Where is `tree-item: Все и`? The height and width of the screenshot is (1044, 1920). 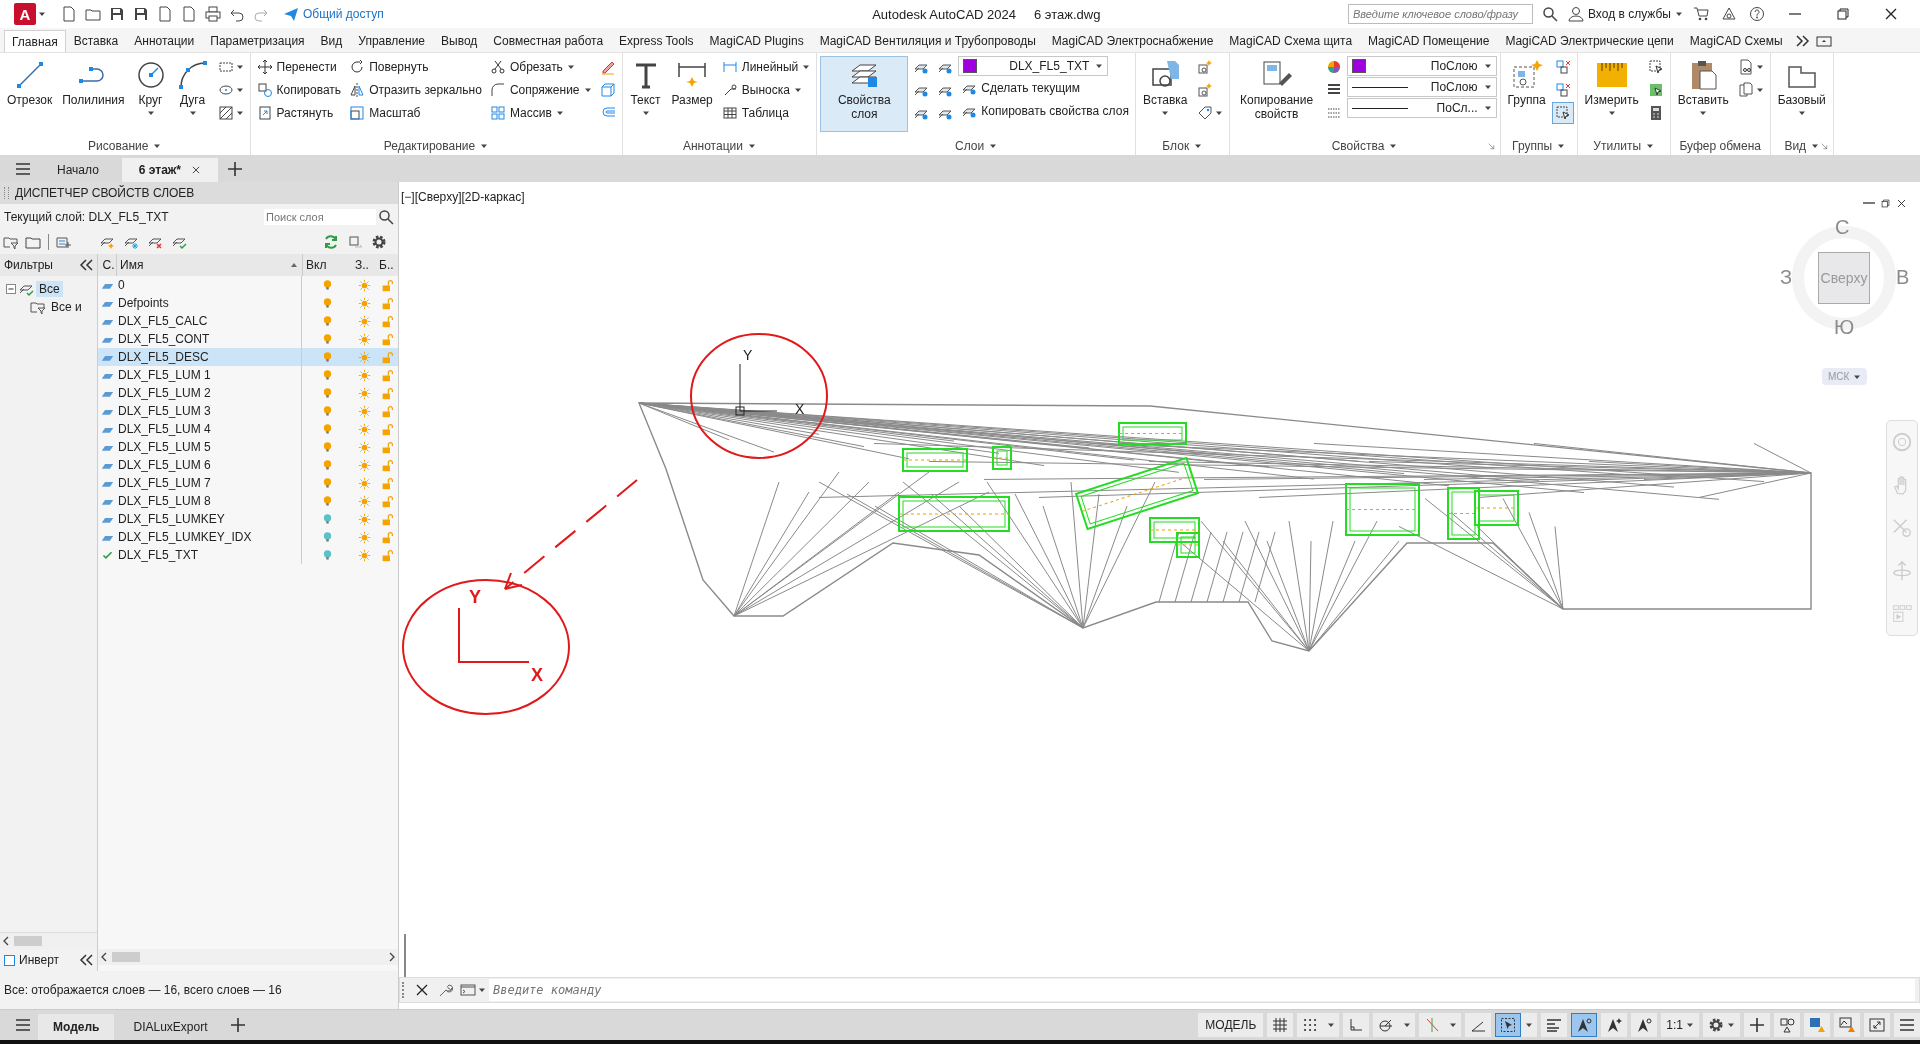
tree-item: Все и is located at coordinates (66, 307).